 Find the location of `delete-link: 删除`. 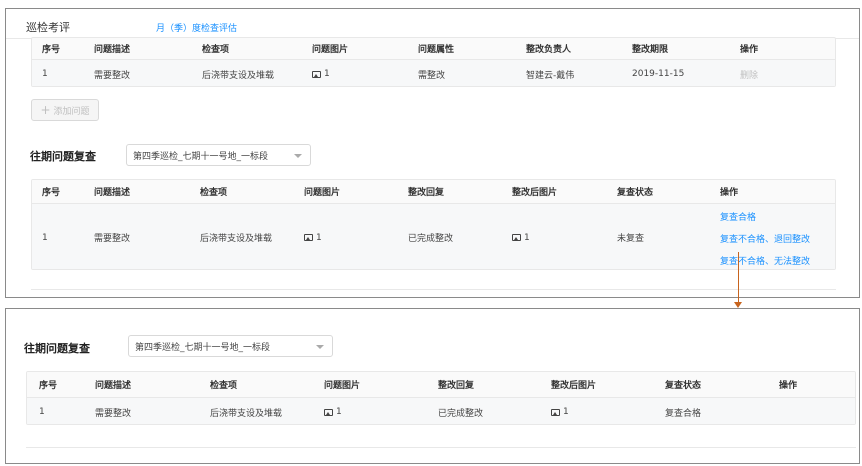

delete-link: 删除 is located at coordinates (749, 74).